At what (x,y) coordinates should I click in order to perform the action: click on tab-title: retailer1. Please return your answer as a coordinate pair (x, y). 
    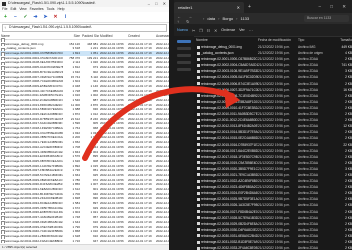
    Looking at the image, I should click on (185, 7).